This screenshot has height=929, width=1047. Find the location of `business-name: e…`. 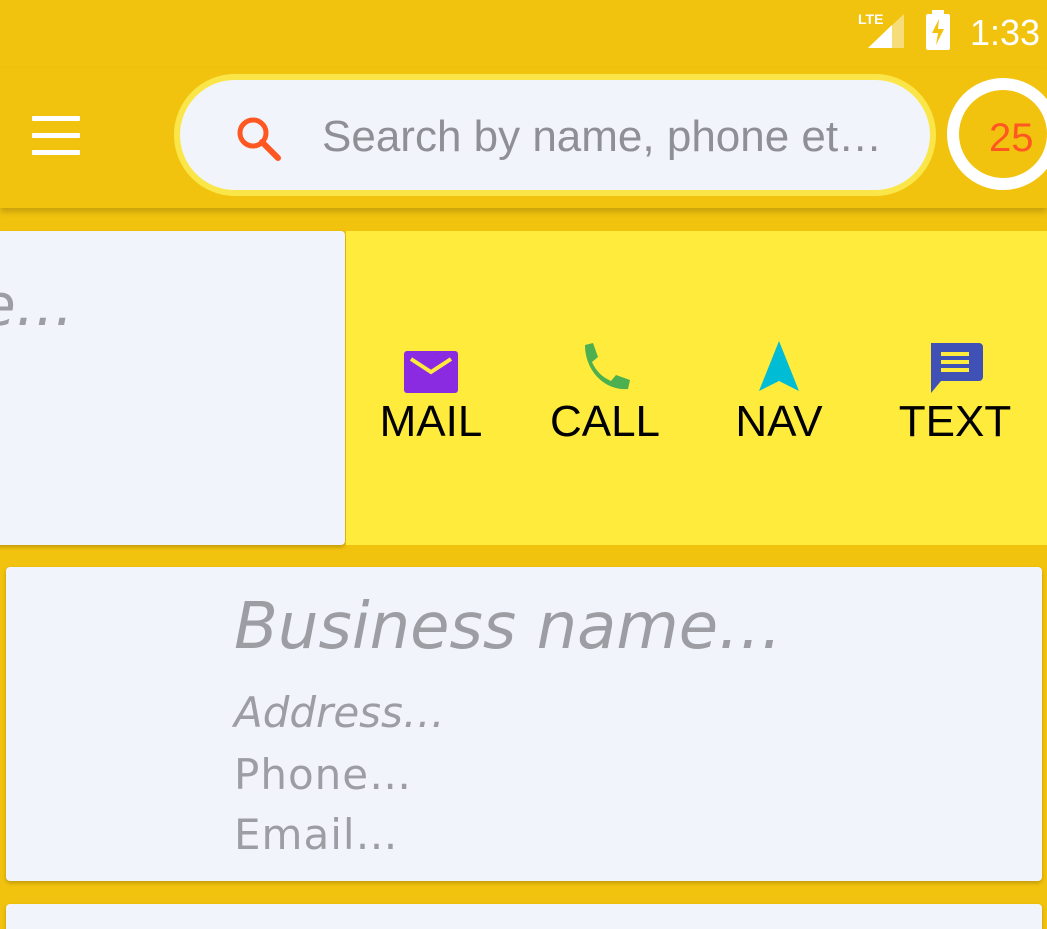

business-name: e… is located at coordinates (37, 305).